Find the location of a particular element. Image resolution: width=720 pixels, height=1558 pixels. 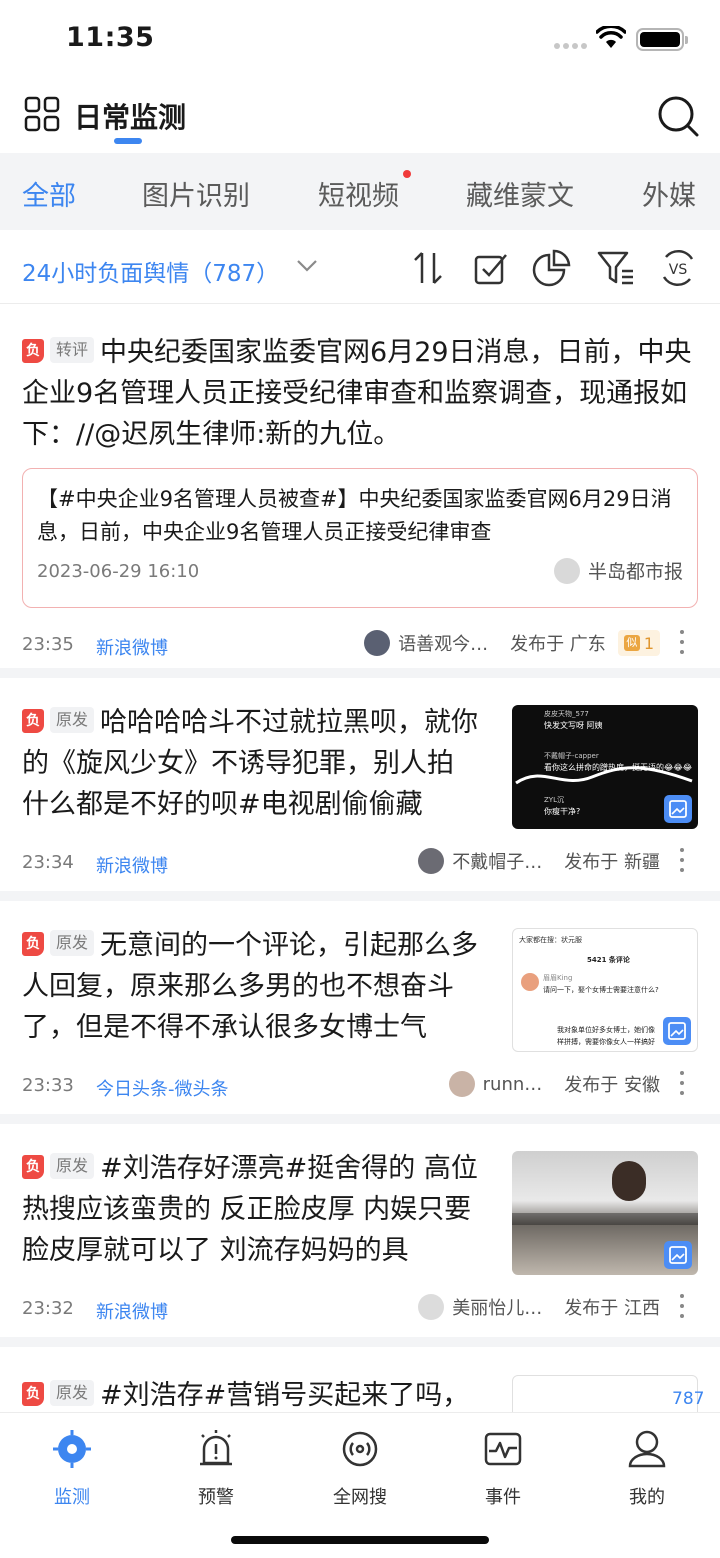

post-type-badge: 转评 is located at coordinates (72, 350).